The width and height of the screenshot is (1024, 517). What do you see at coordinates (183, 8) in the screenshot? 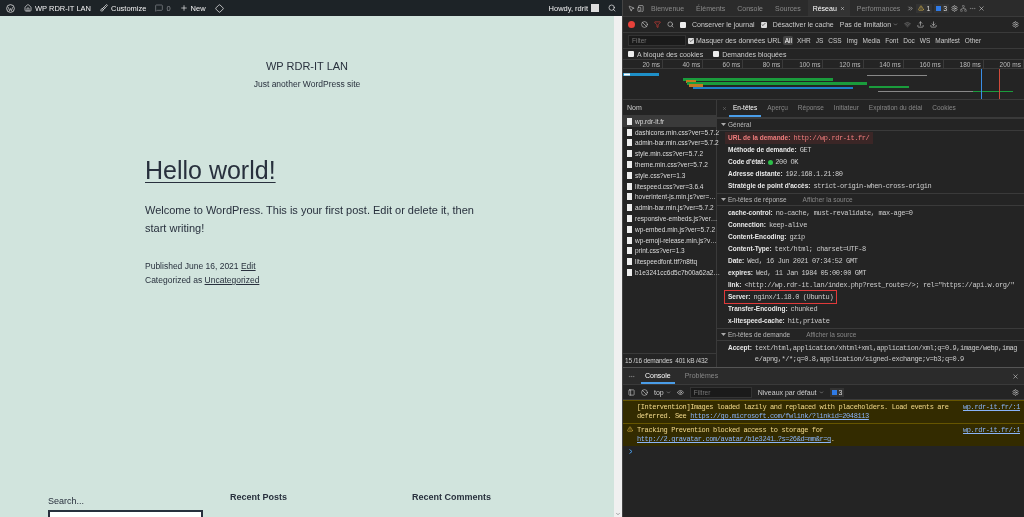
I see `plus-icon` at bounding box center [183, 8].